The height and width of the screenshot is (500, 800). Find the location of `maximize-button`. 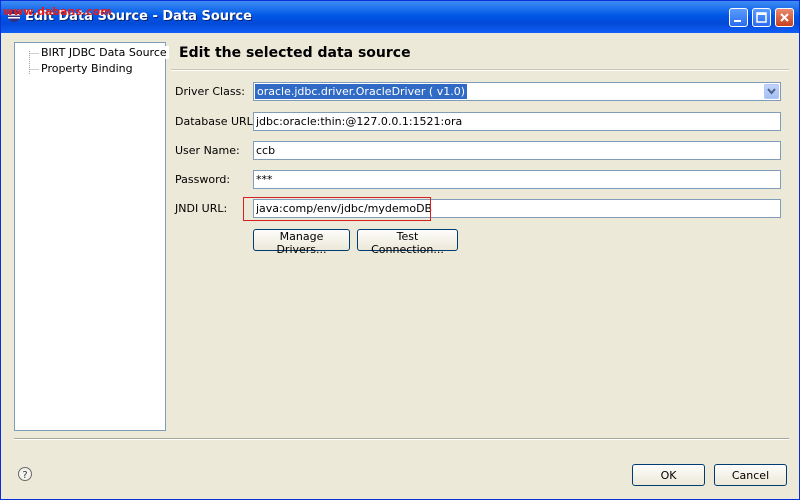

maximize-button is located at coordinates (761, 17).